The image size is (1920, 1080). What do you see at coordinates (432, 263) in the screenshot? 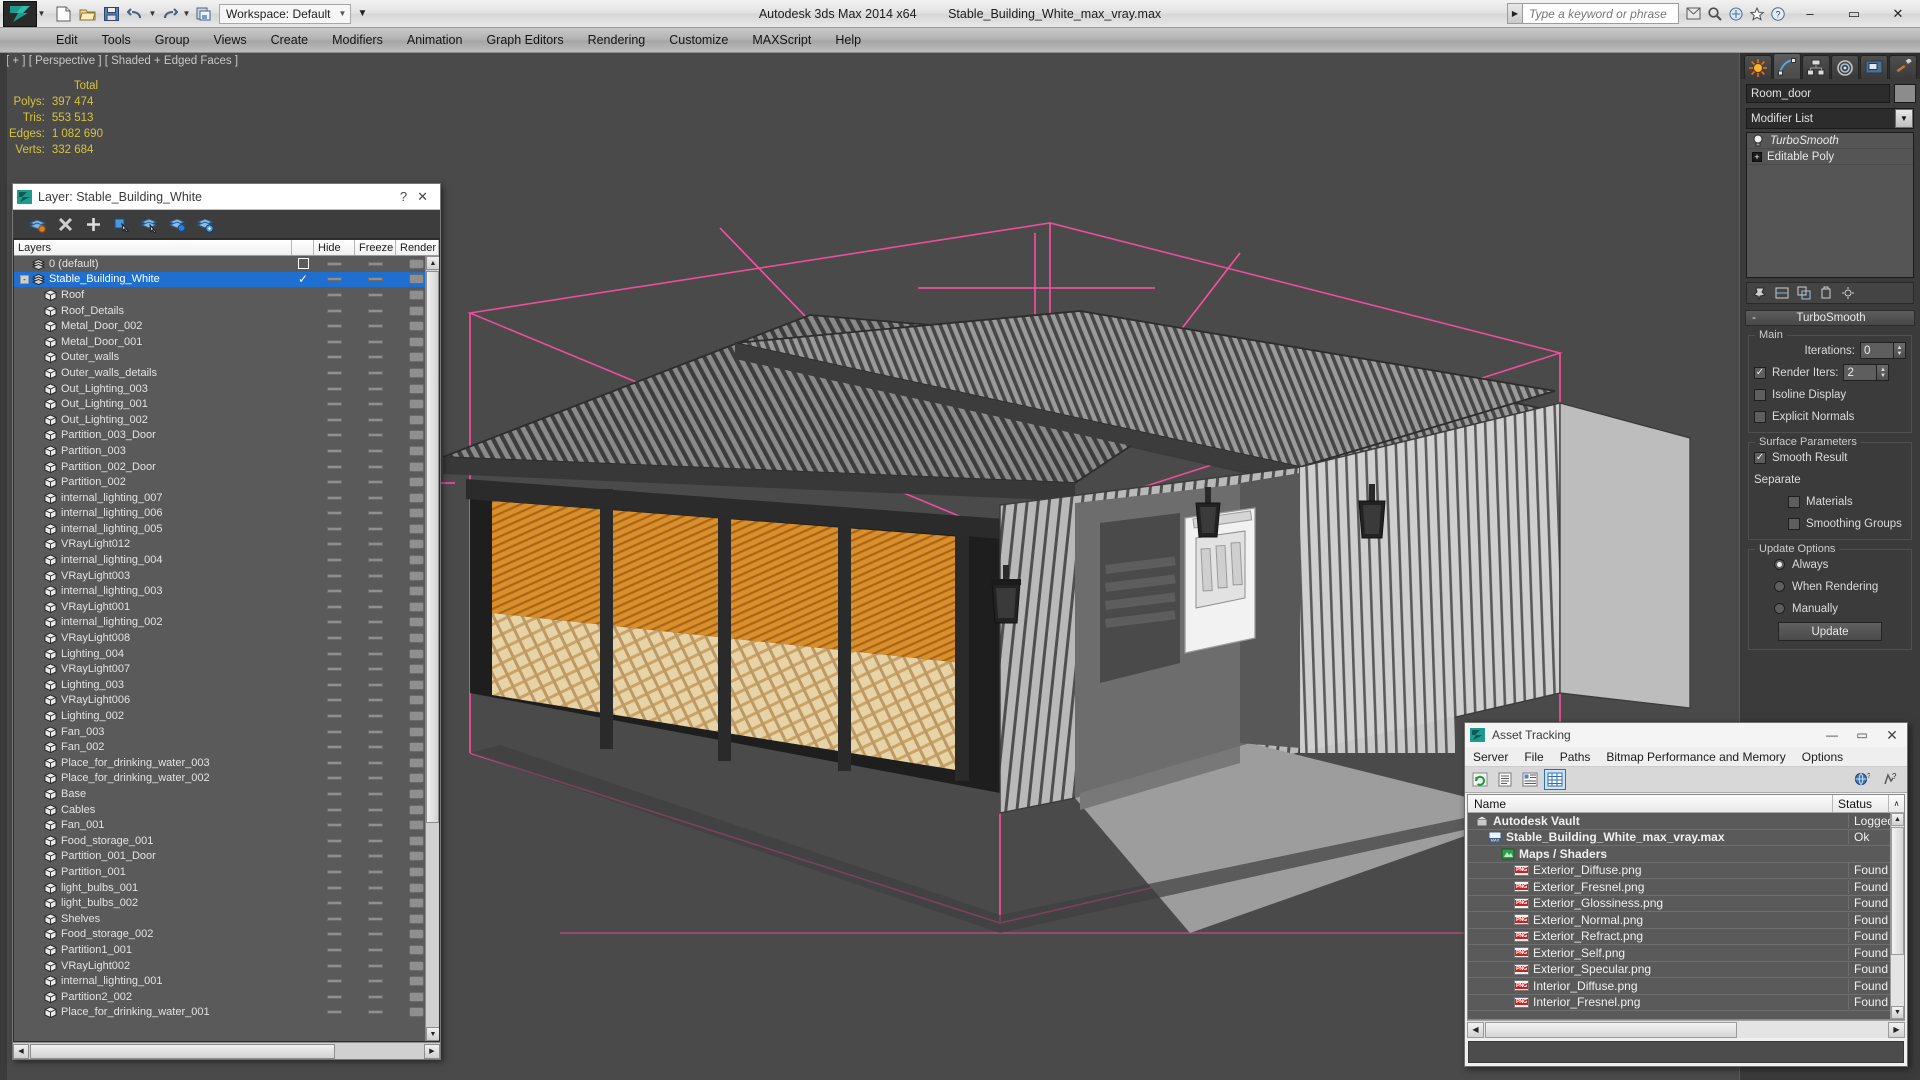
I see `layer-scroll-up-arrow-icon: ▲` at bounding box center [432, 263].